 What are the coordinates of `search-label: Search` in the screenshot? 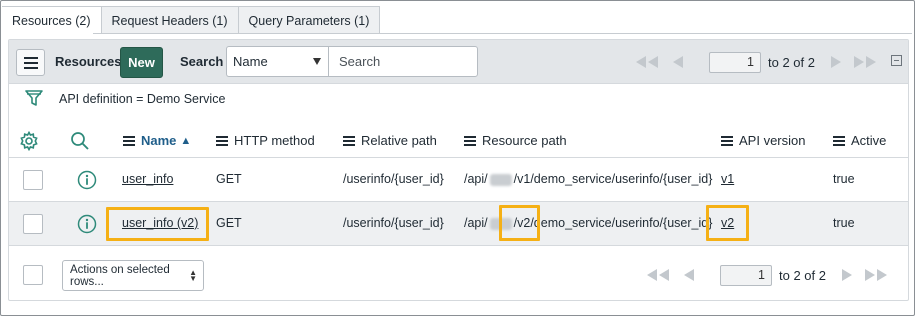 It's located at (202, 61).